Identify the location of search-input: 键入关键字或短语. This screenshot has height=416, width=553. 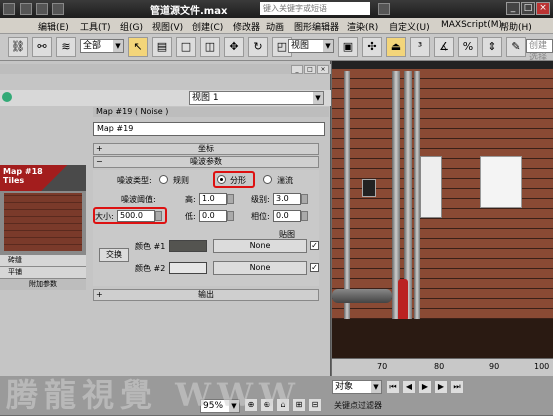
(315, 8).